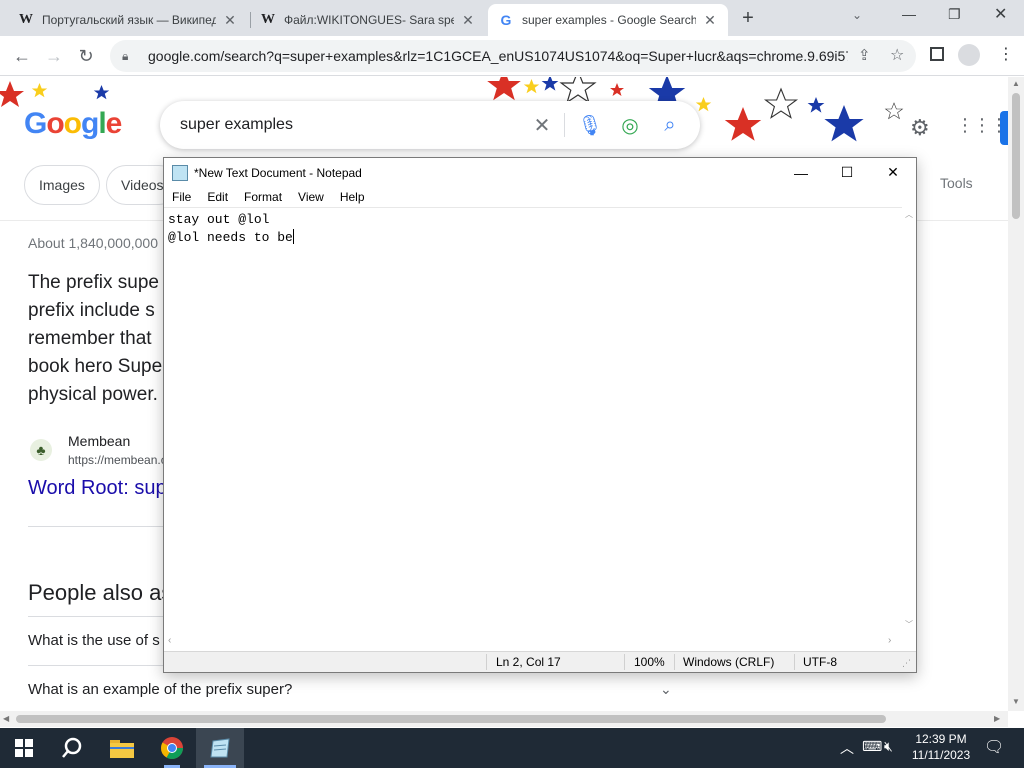 This screenshot has width=1024, height=768. Describe the element at coordinates (122, 748) in the screenshot. I see `file-explorer-icon` at that location.